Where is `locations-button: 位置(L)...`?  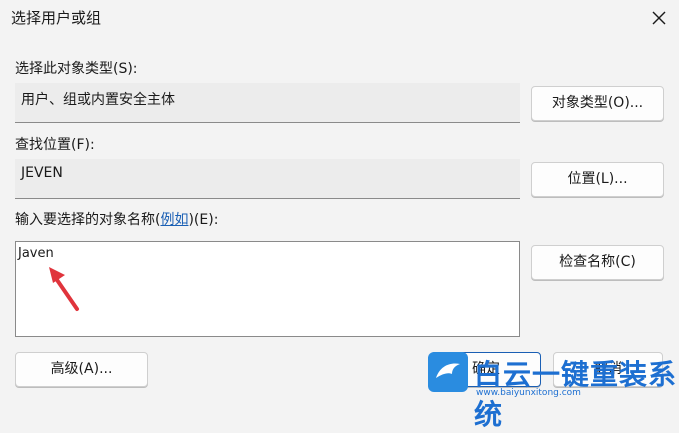 locations-button: 位置(L)... is located at coordinates (597, 179).